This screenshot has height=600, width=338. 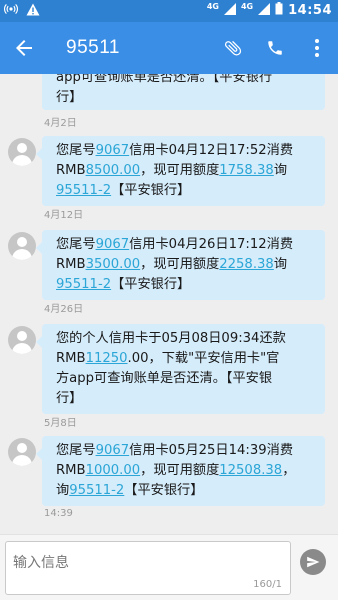 What do you see at coordinates (64, 215) in the screenshot?
I see `message-timestamp: 4月12日` at bounding box center [64, 215].